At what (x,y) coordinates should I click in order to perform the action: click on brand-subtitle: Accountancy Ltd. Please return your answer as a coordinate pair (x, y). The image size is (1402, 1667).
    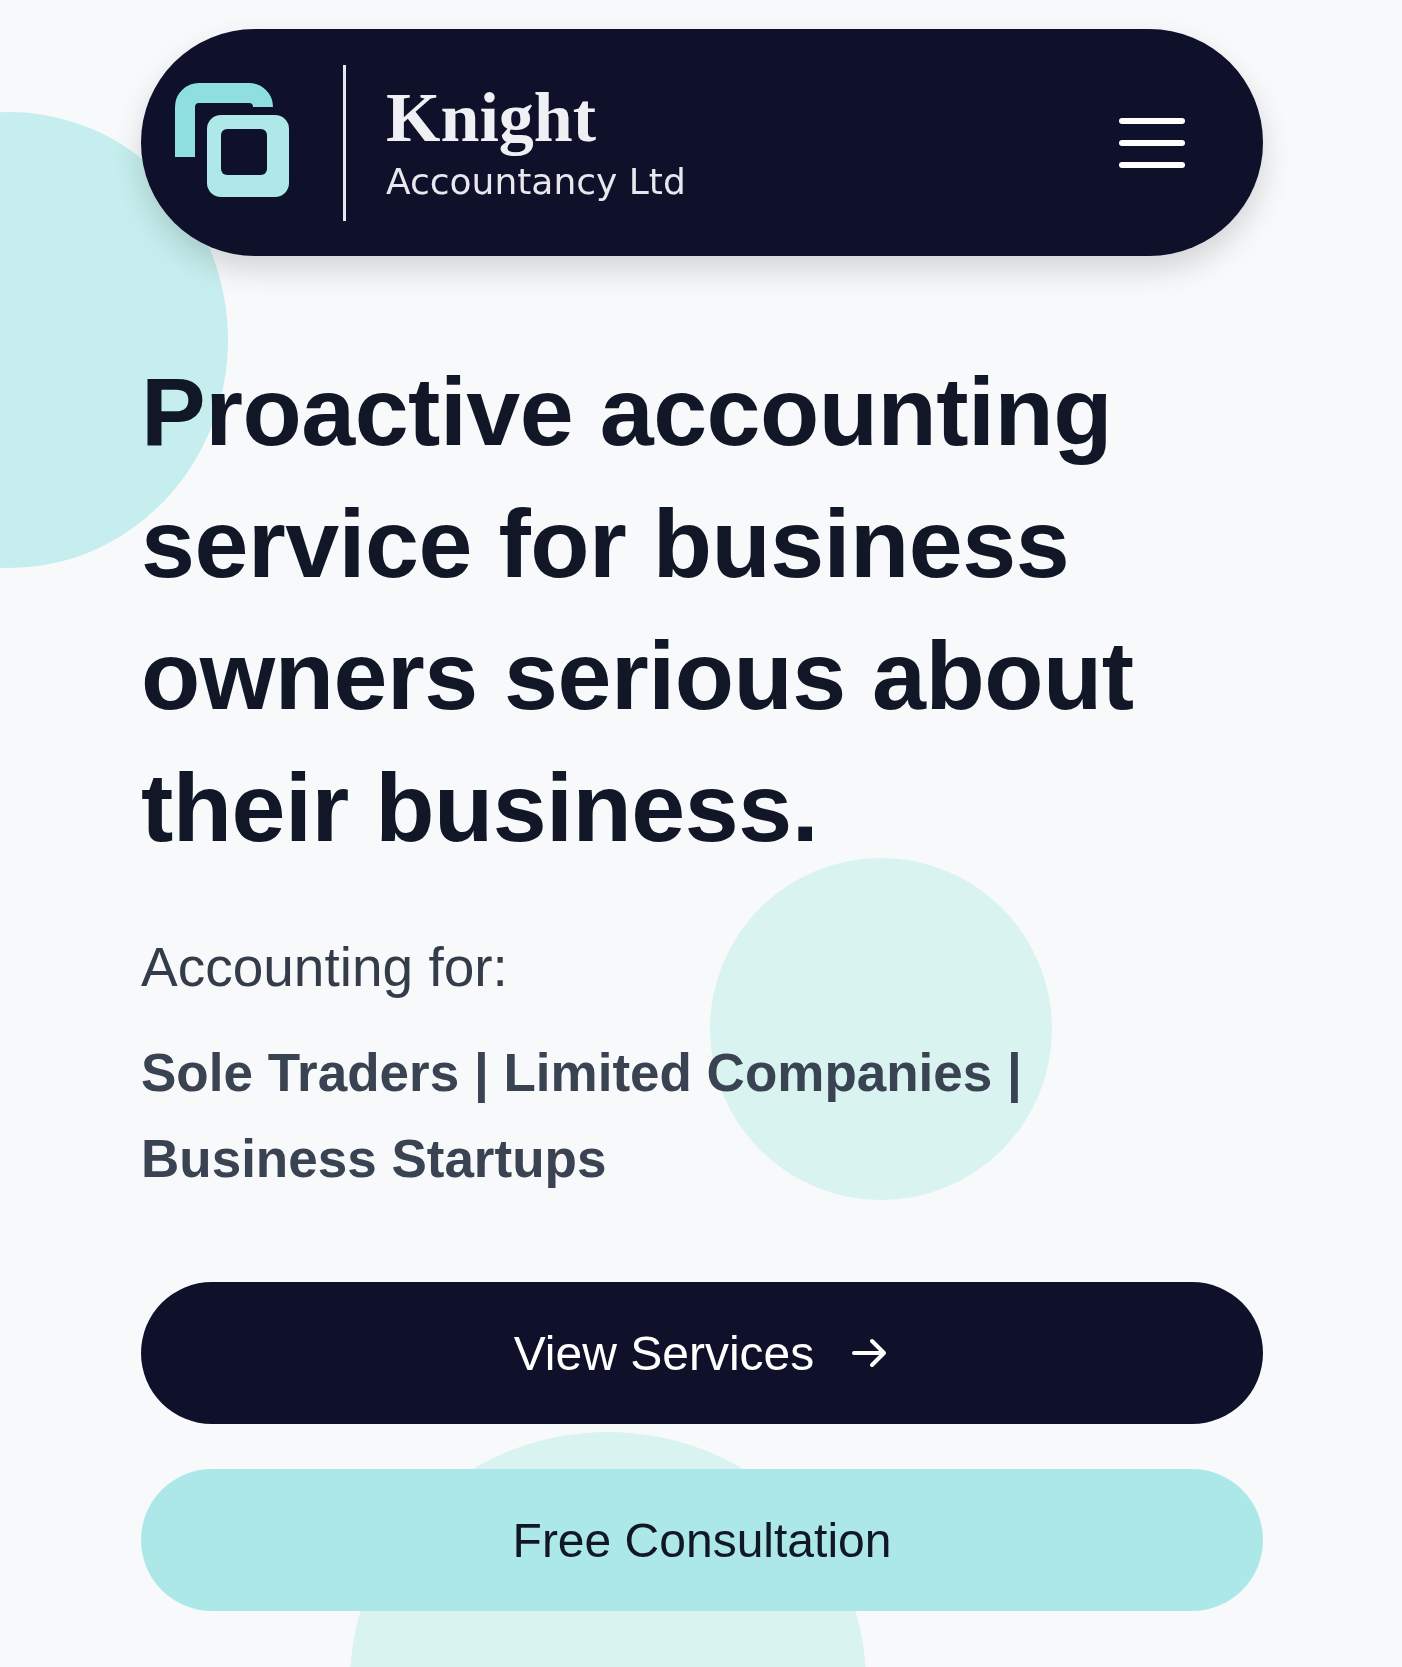
    Looking at the image, I should click on (536, 181).